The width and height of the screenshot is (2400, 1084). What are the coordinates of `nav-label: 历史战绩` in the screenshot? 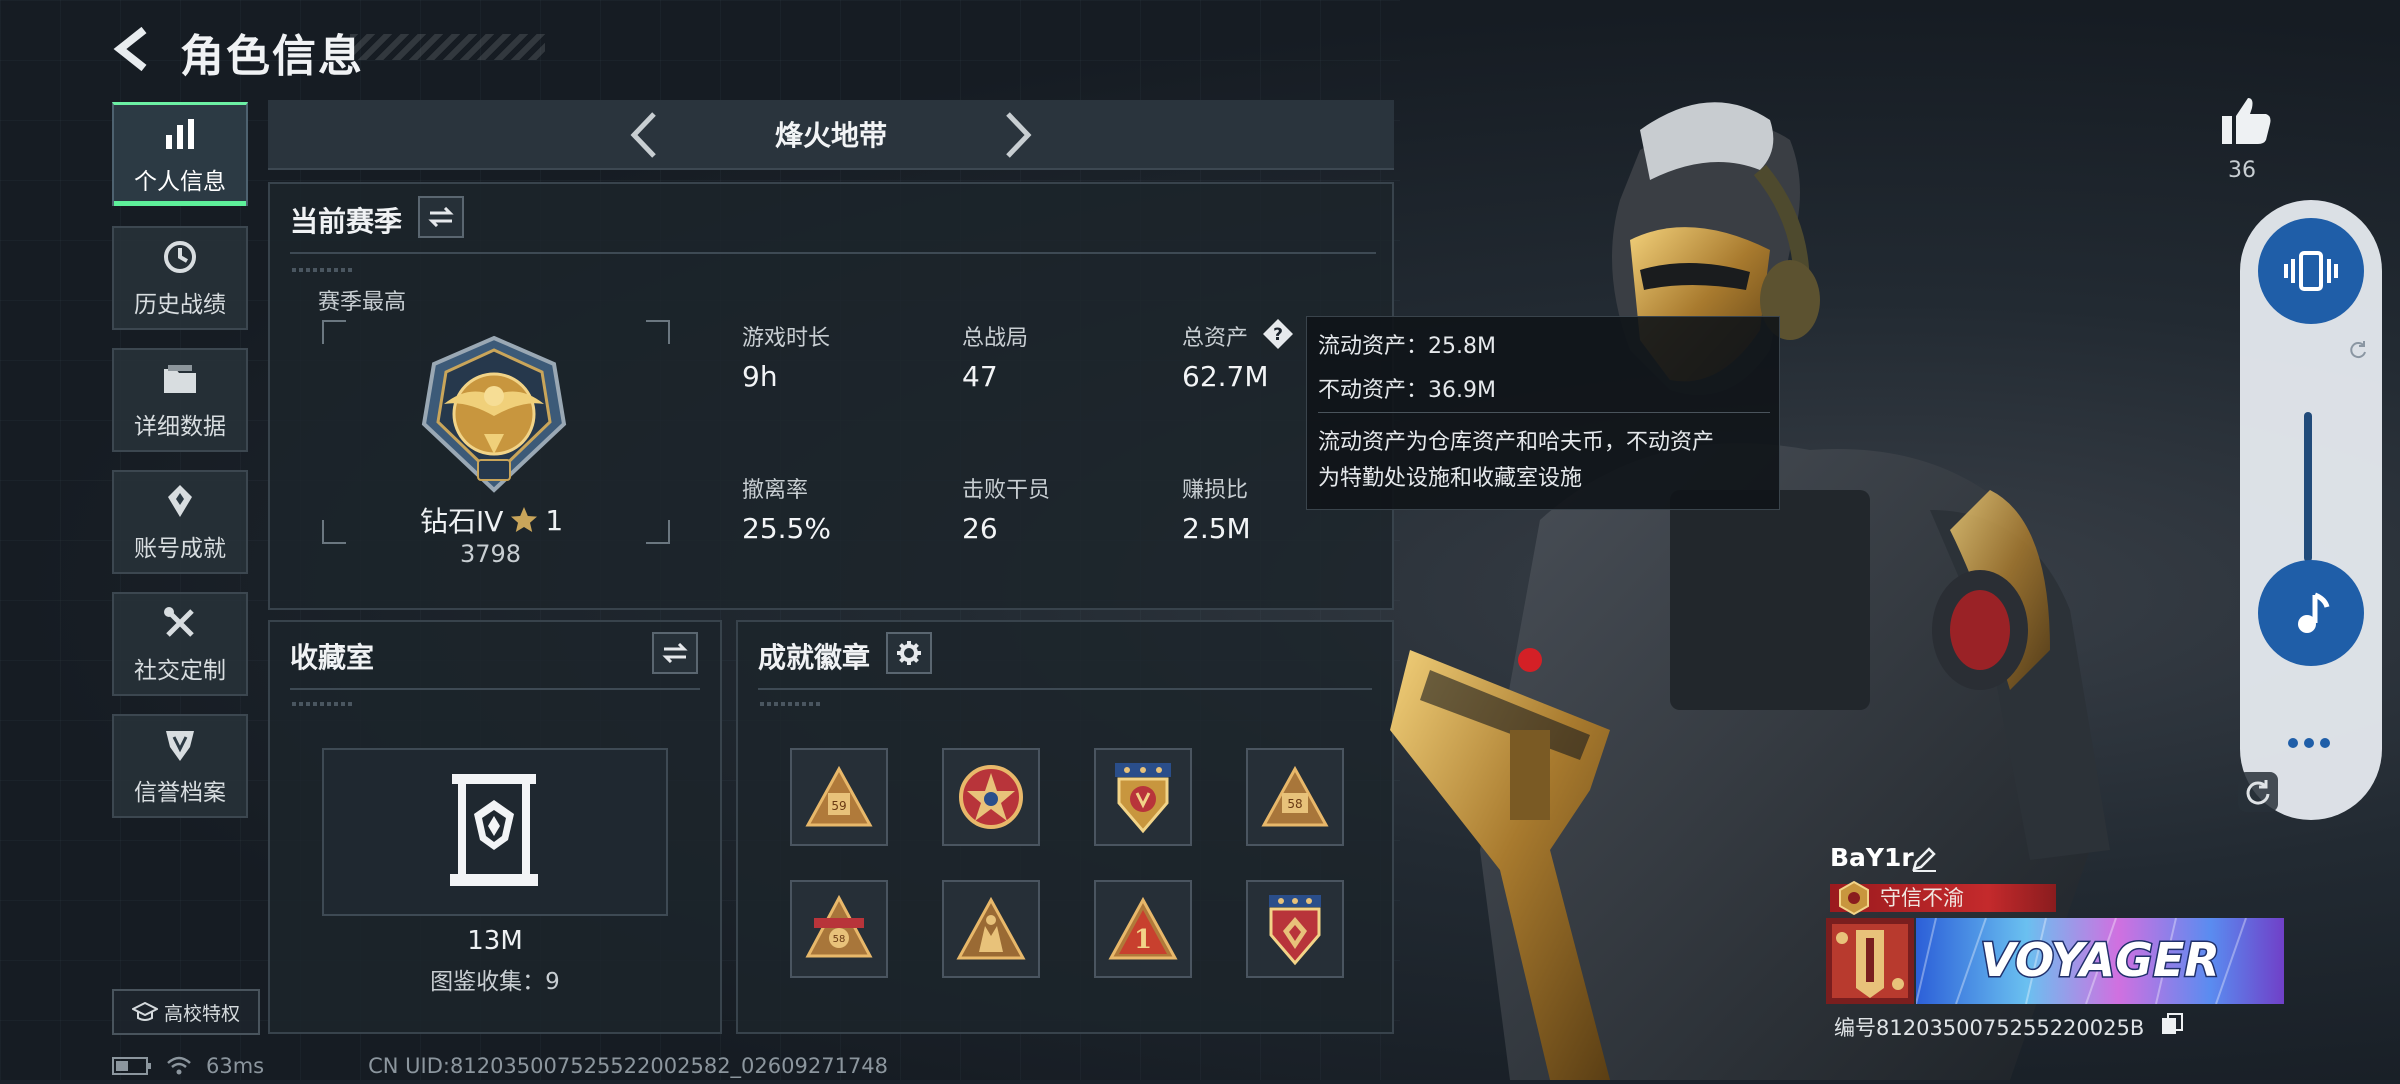 It's located at (180, 305).